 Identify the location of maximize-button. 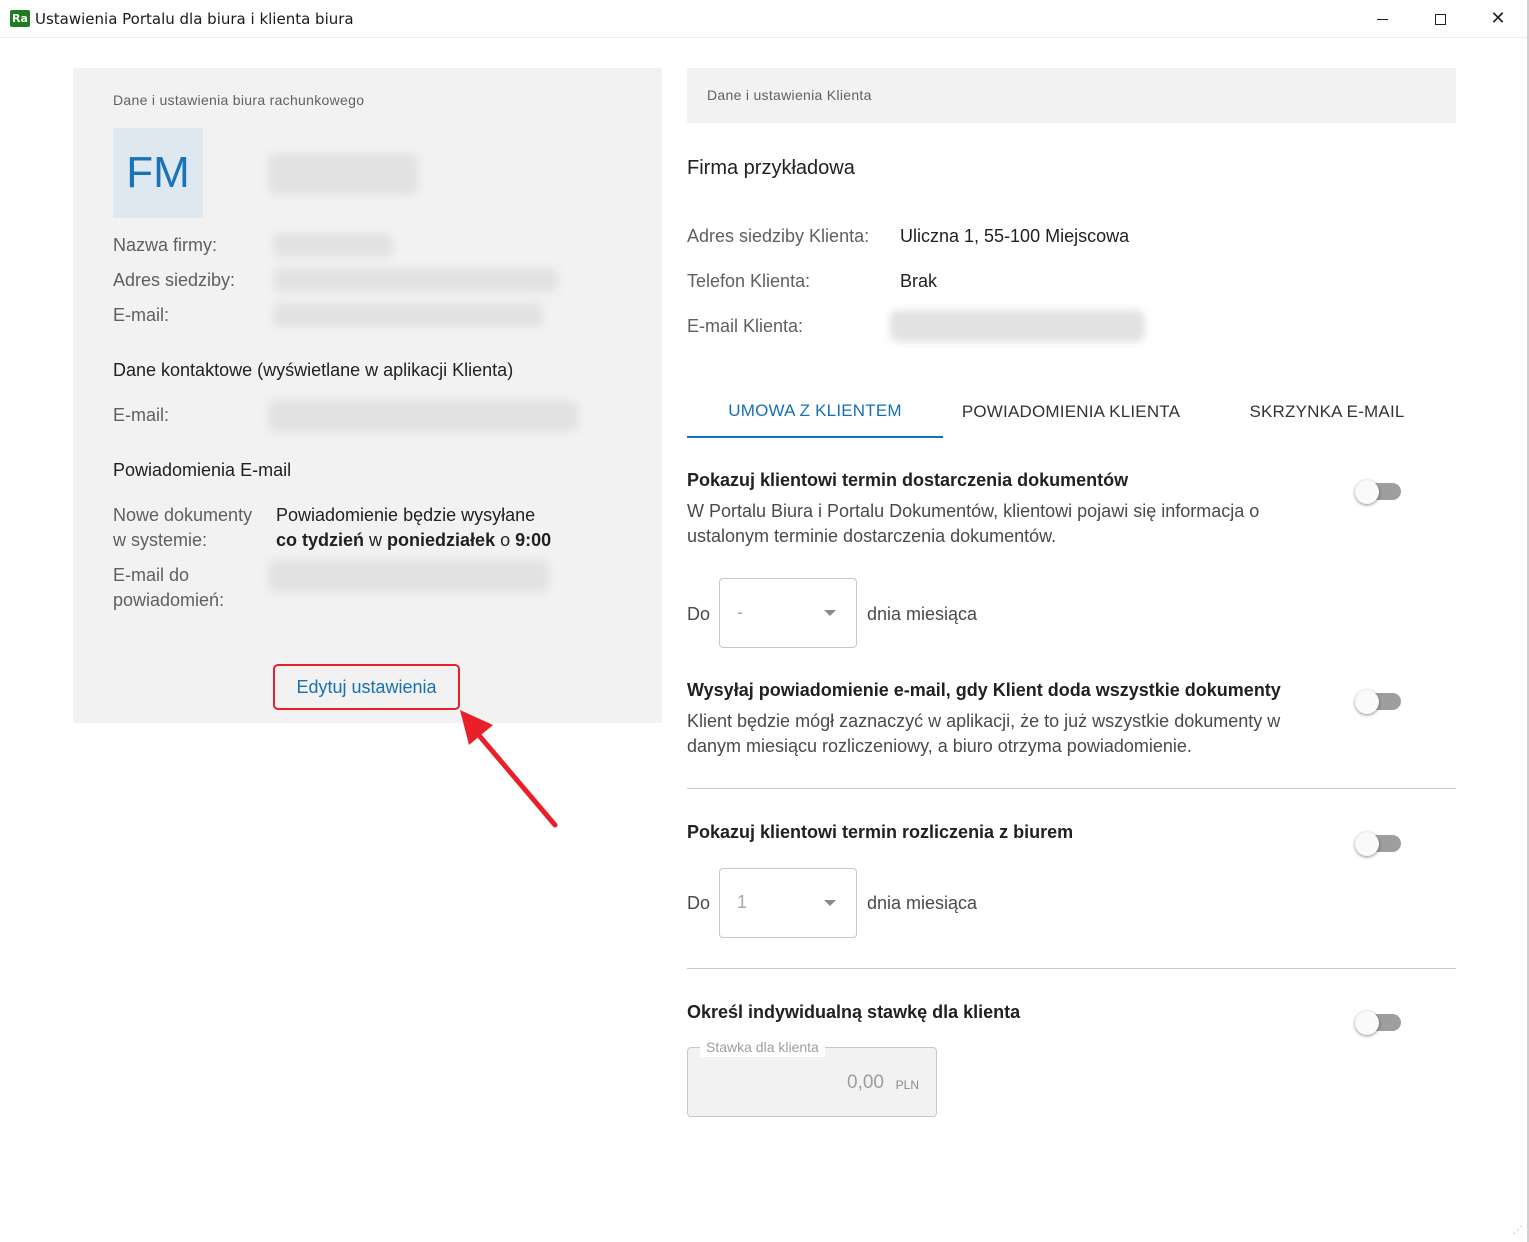
(1440, 19).